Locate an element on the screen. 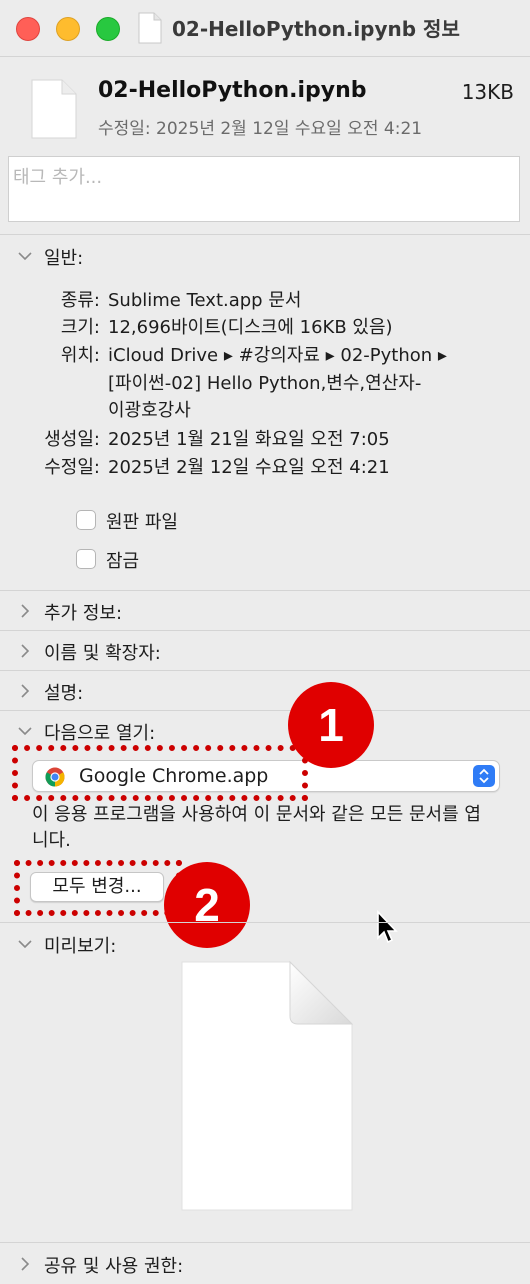  where-value-line3: 이광호강사 is located at coordinates (149, 410).